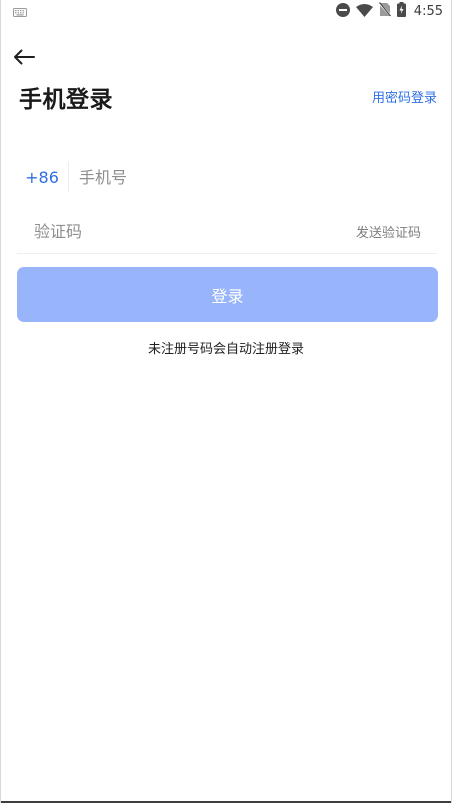 This screenshot has width=452, height=803. I want to click on country-code-selector: +86, so click(42, 177).